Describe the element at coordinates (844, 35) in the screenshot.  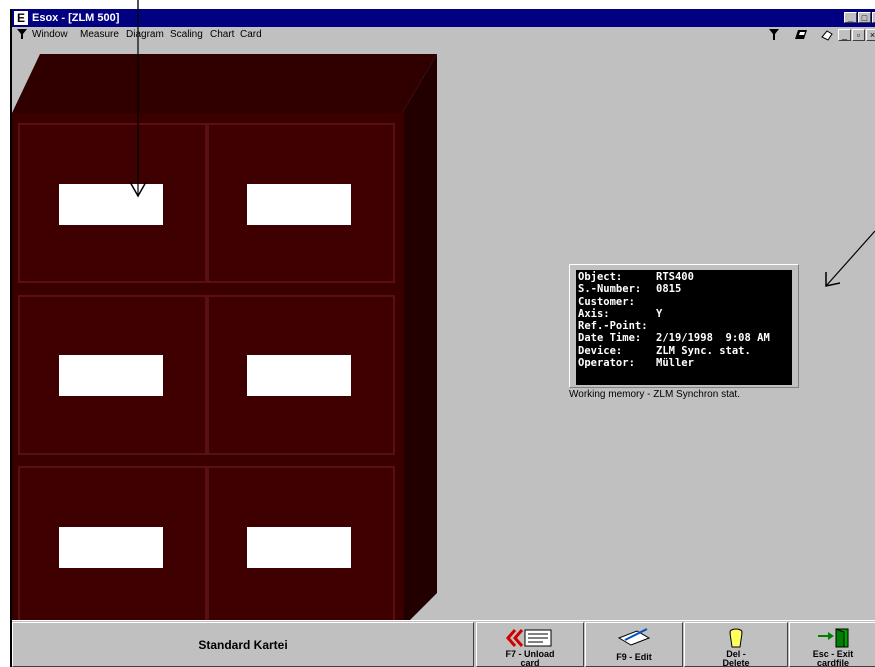
I see `mdi-minimize-button: _` at that location.